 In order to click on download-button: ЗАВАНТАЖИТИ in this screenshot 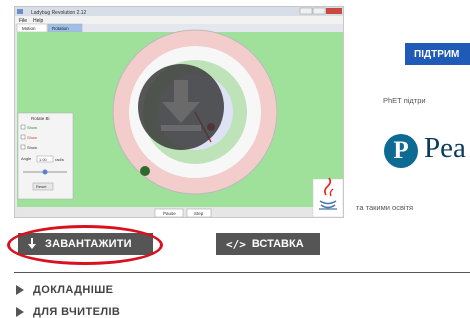, I will do `click(85, 244)`.